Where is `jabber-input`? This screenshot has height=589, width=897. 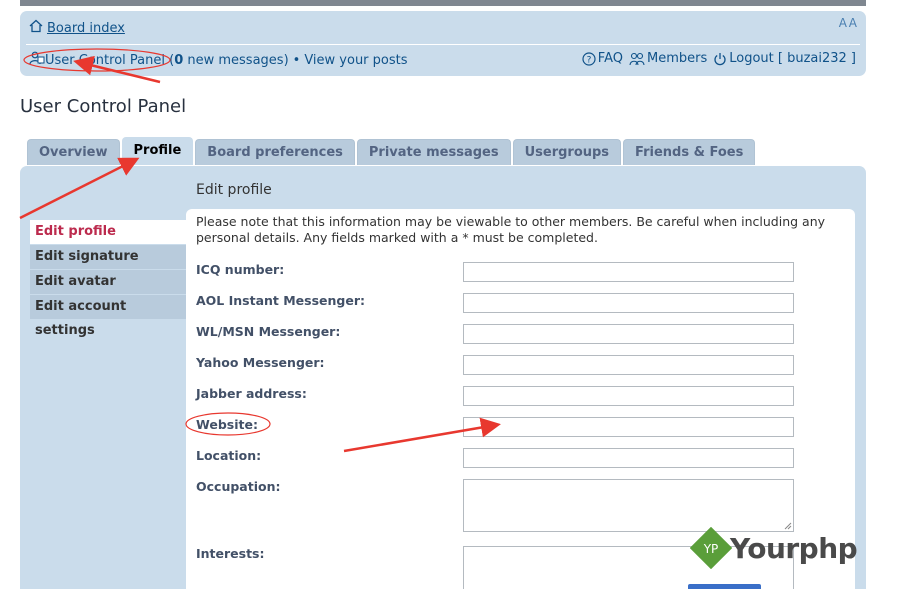
jabber-input is located at coordinates (628, 396).